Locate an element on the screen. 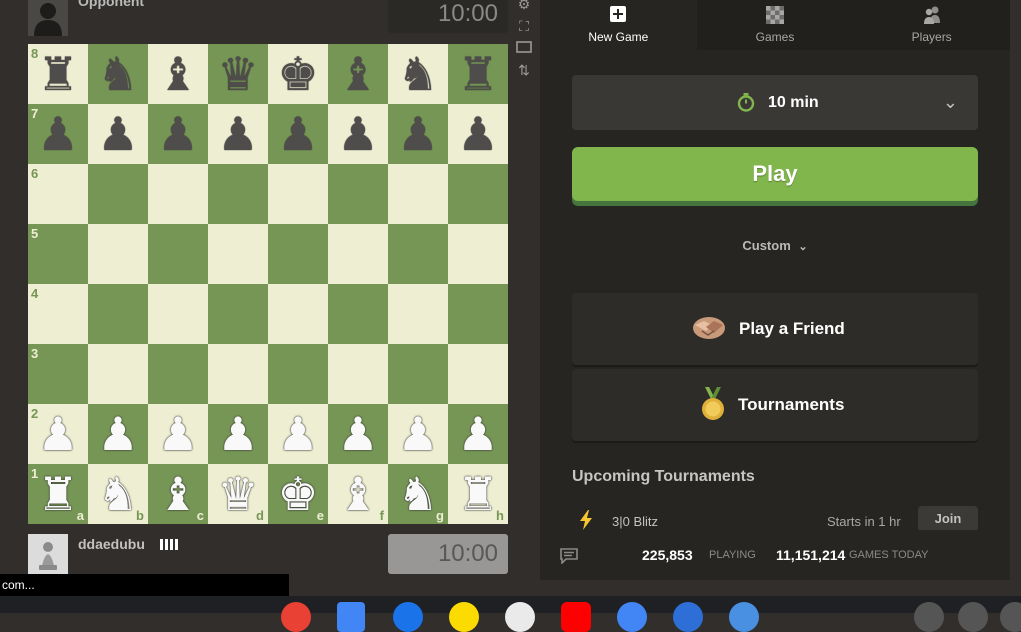  square-g8: ♞ is located at coordinates (418, 74).